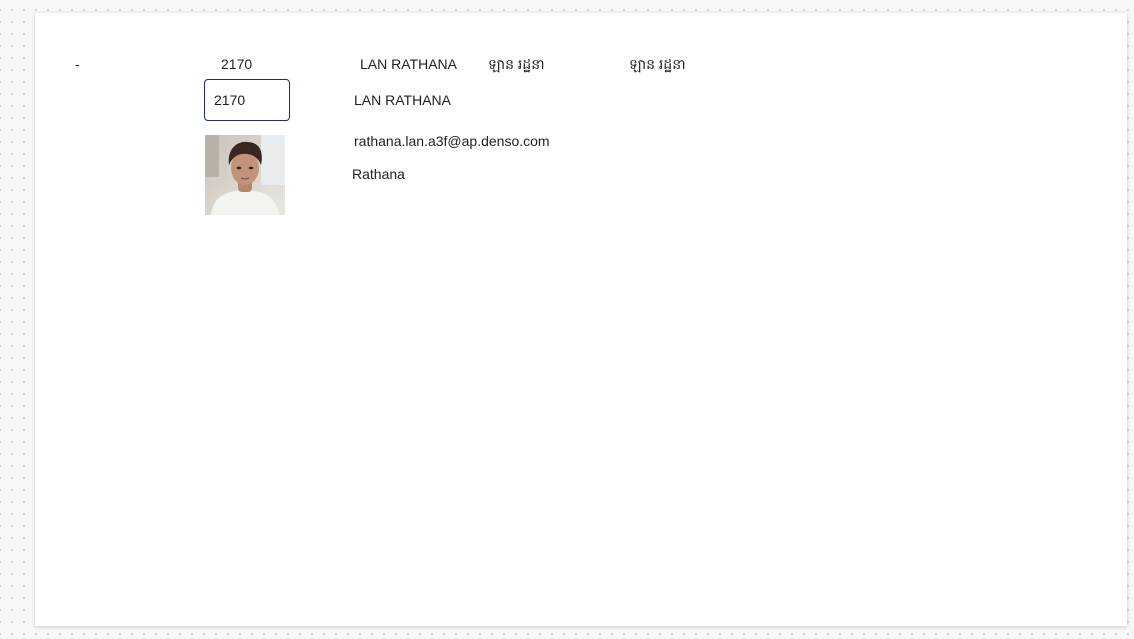  I want to click on person-photo-icon, so click(245, 175).